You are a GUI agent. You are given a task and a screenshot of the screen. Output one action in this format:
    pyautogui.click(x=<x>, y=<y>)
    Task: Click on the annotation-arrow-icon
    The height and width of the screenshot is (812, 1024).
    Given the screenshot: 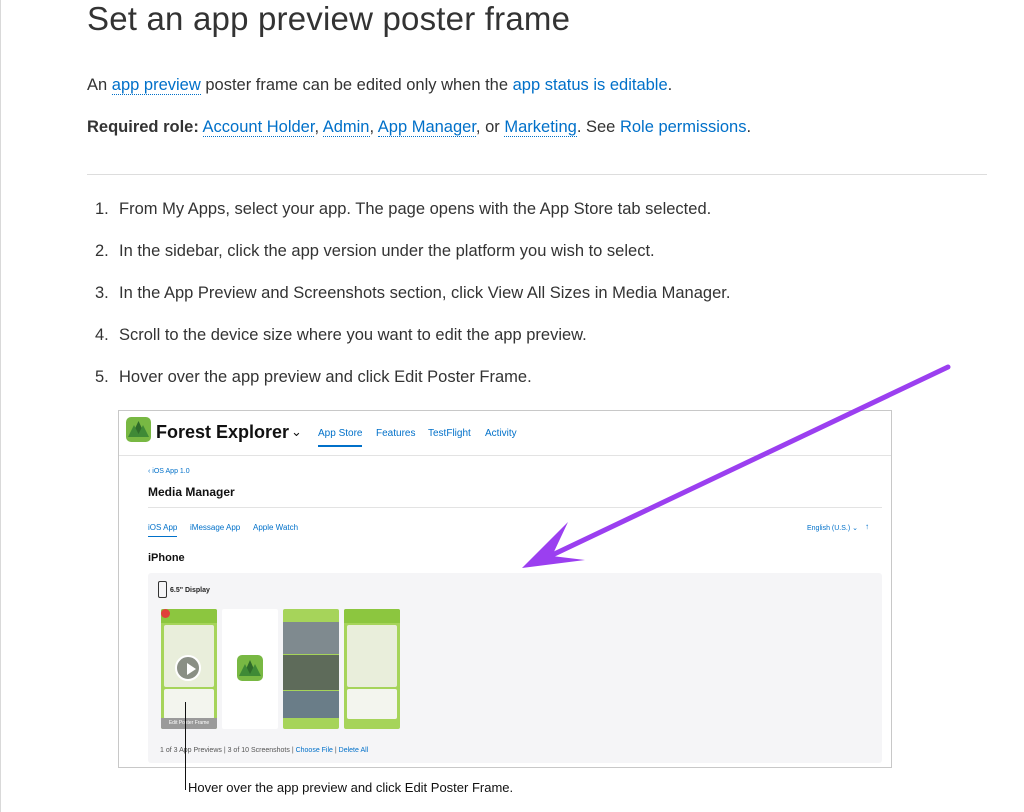 What is the action you would take?
    pyautogui.click(x=736, y=466)
    